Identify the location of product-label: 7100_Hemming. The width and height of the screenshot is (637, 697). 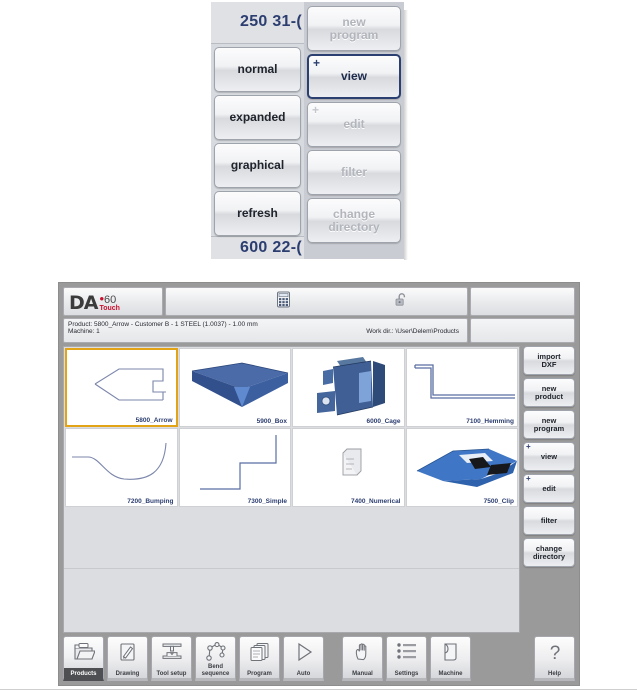
(490, 421).